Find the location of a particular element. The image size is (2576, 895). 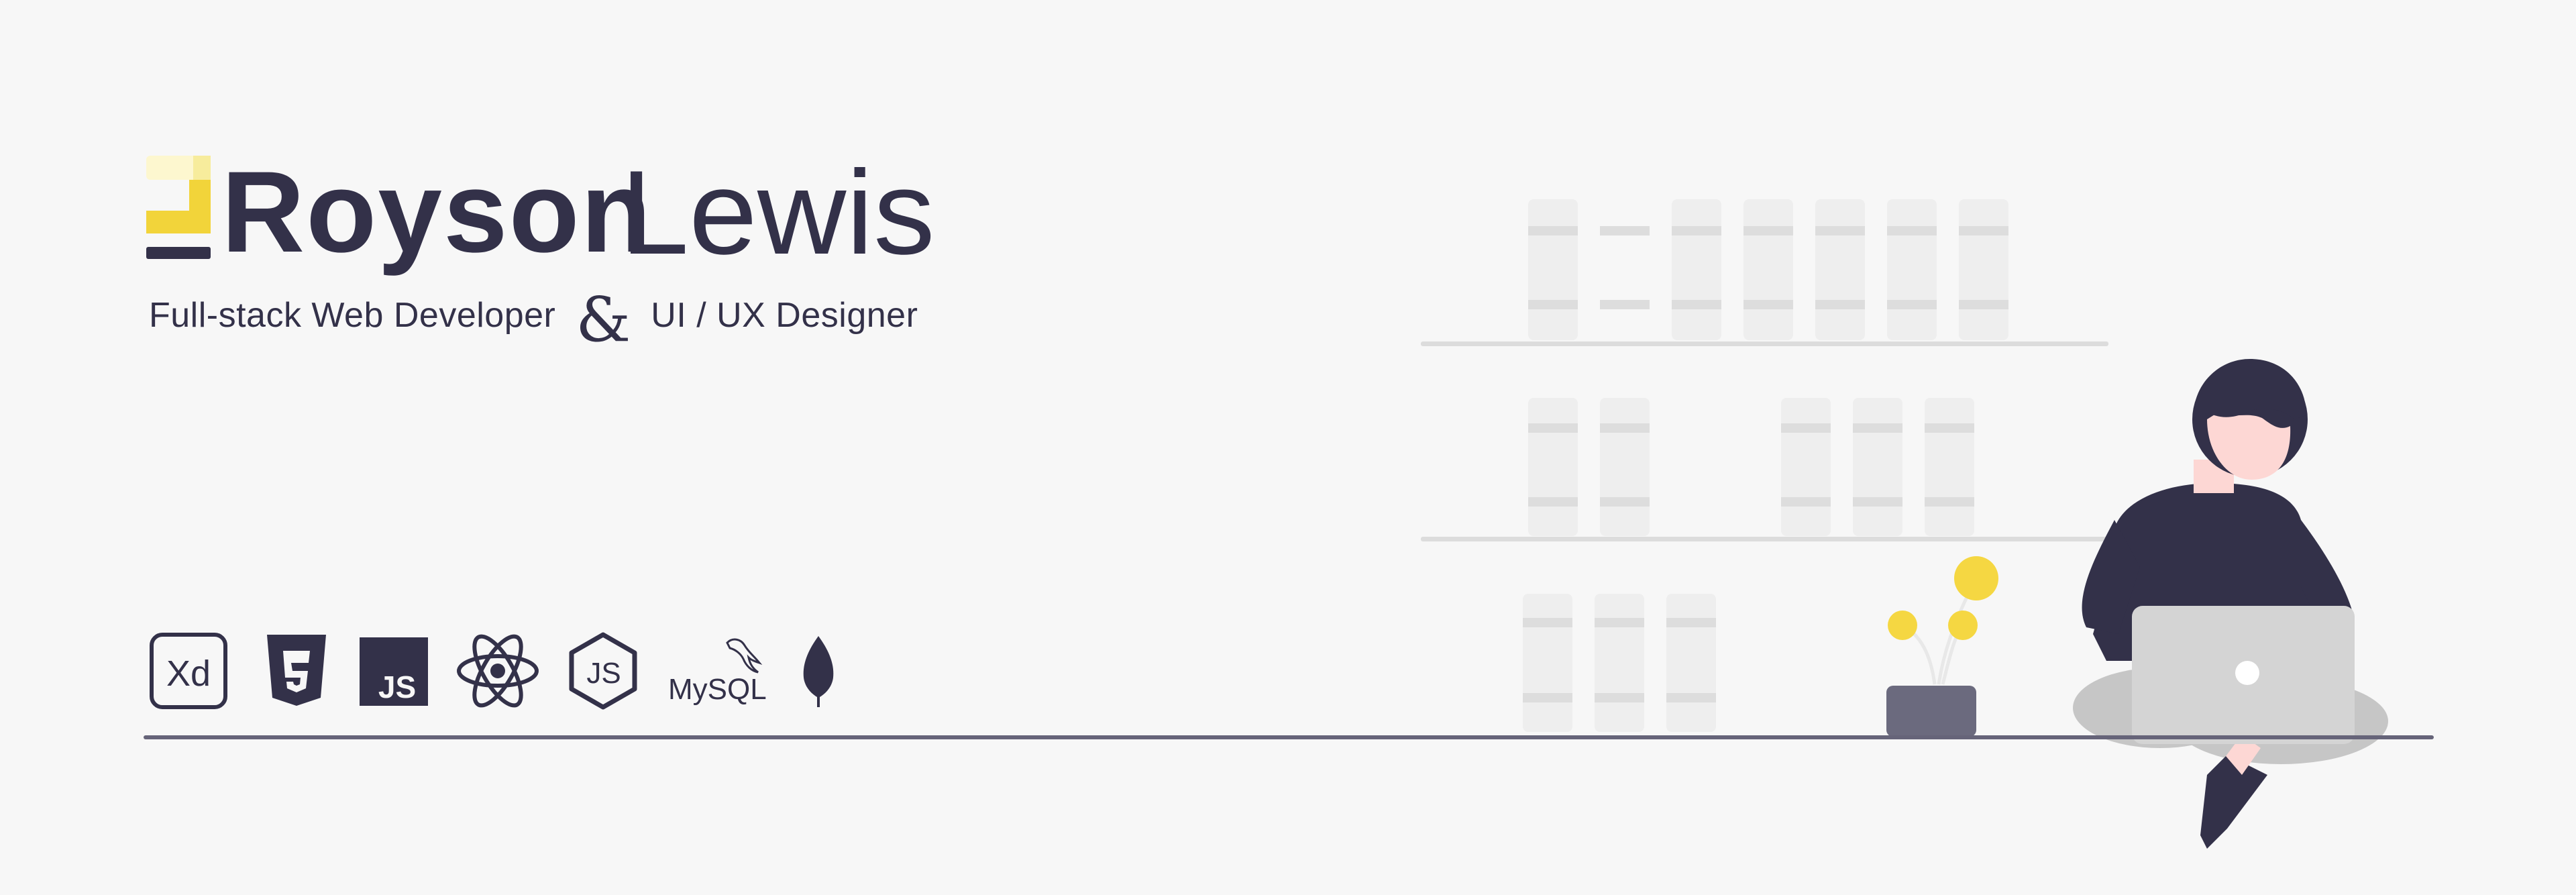

role-developer: Full-stack Web Developer is located at coordinates (352, 316).